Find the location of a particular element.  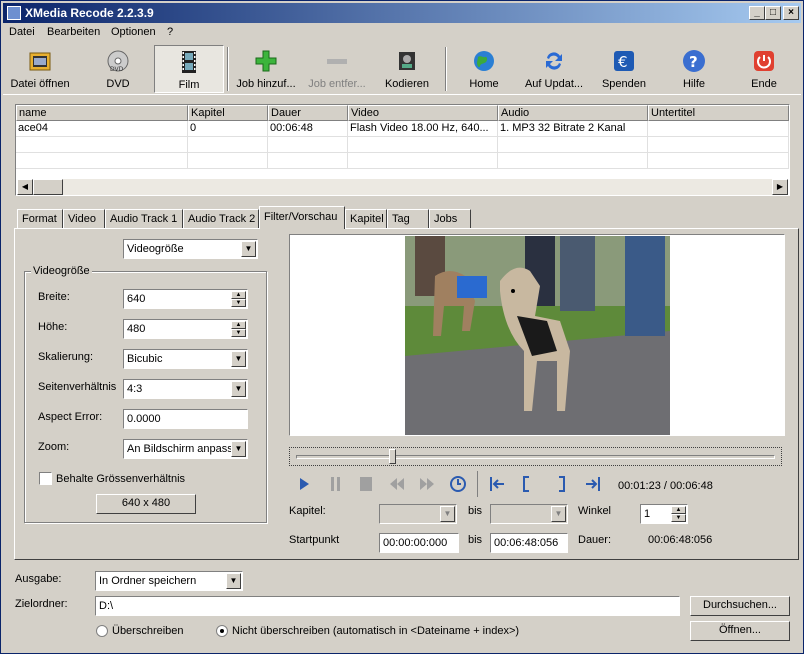

dvd-button: DVD DVD is located at coordinates (118, 69).